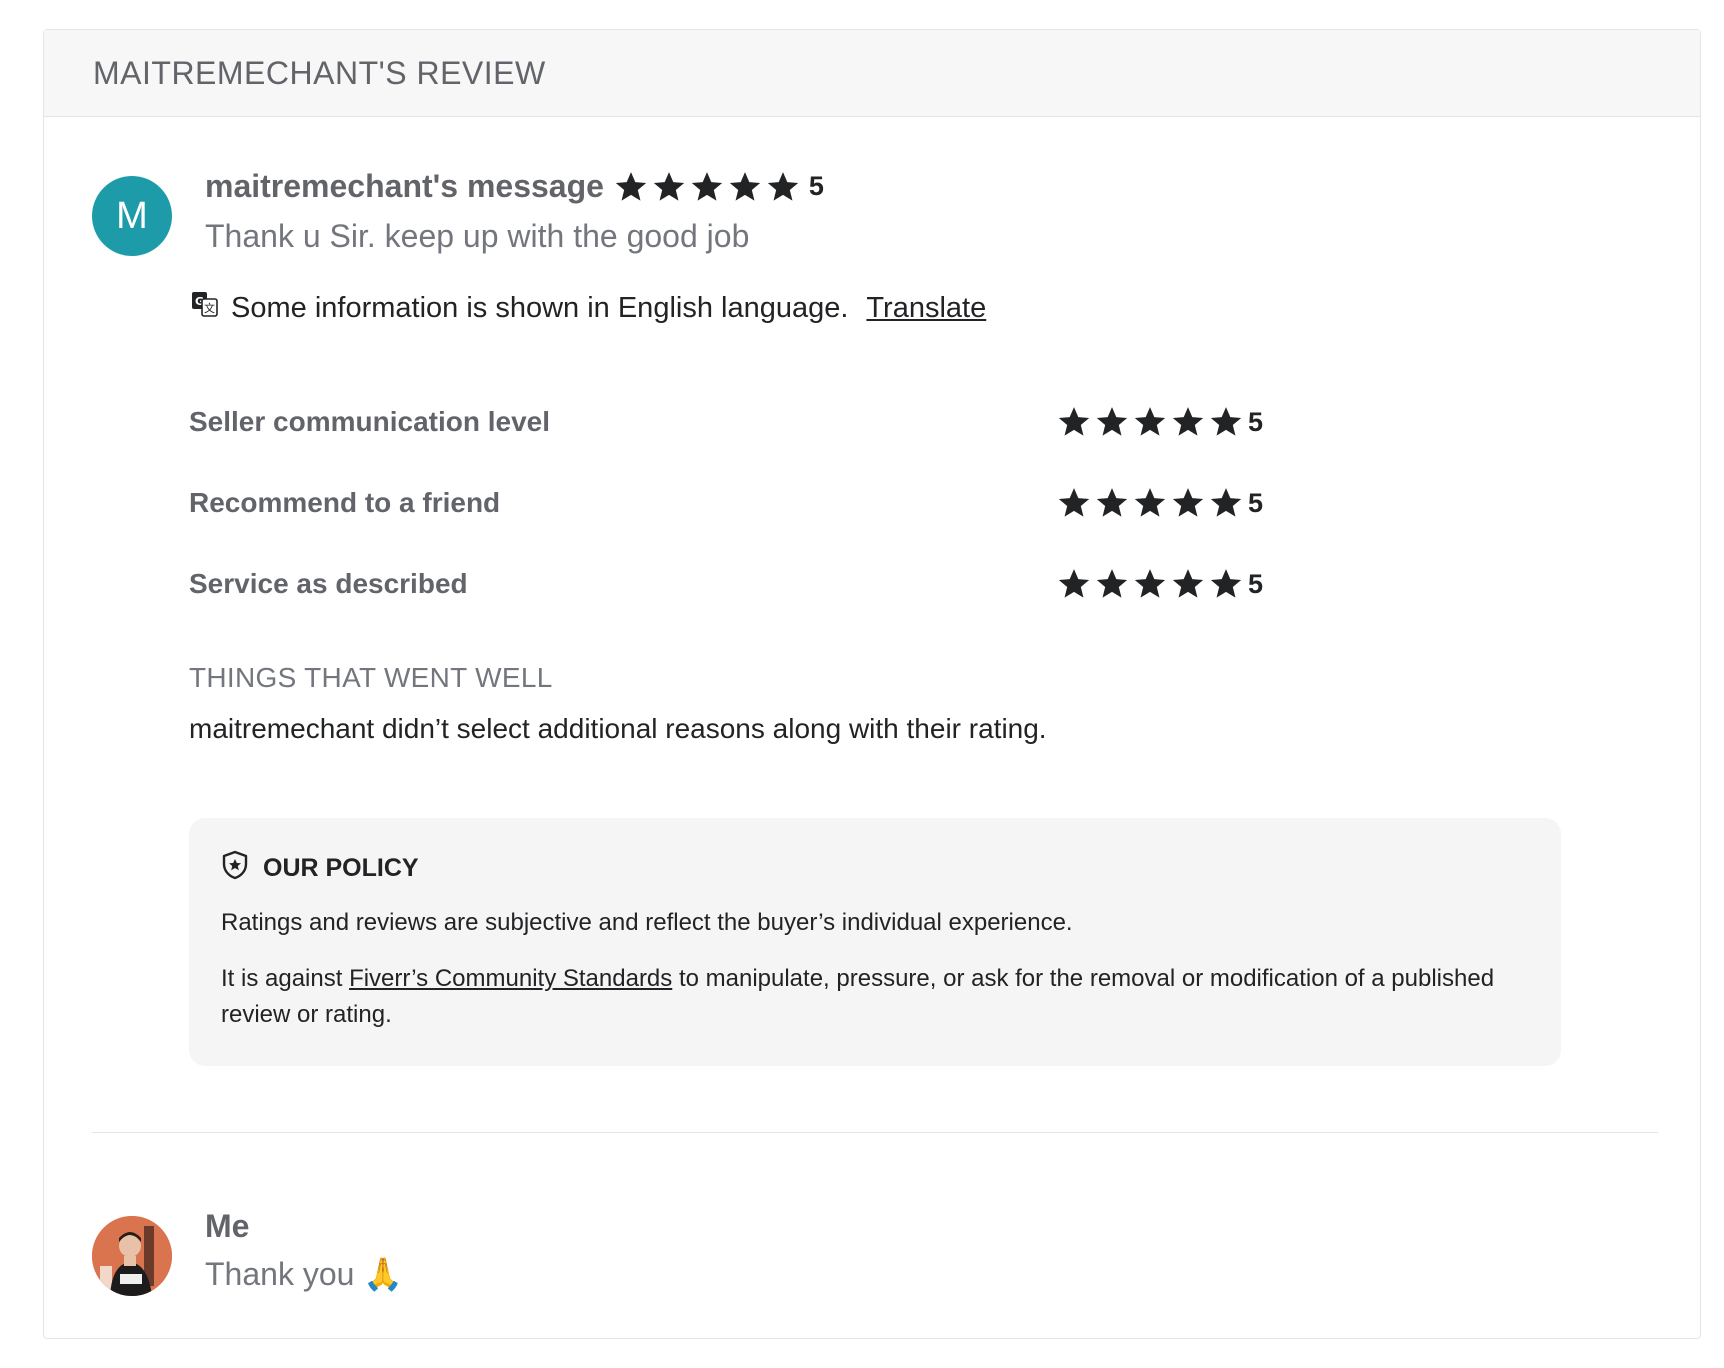  I want to click on buyer-message-head: maitremechant's message 5, so click(514, 186).